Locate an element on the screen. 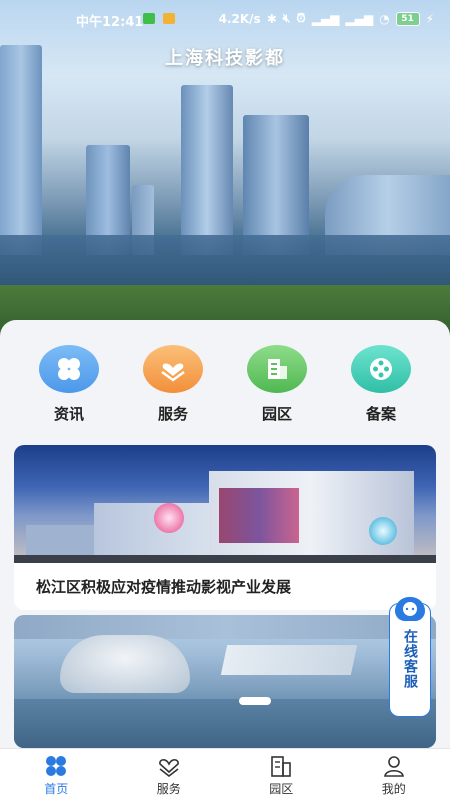 Image resolution: width=450 pixels, height=801 pixels. quick-link-park: 园区 is located at coordinates (277, 384).